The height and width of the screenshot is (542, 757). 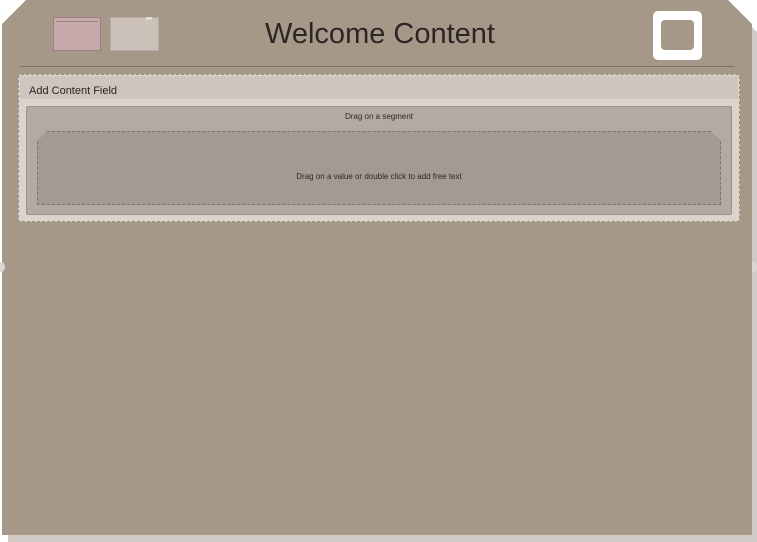 What do you see at coordinates (73, 91) in the screenshot?
I see `content-field-label: Add Content Field` at bounding box center [73, 91].